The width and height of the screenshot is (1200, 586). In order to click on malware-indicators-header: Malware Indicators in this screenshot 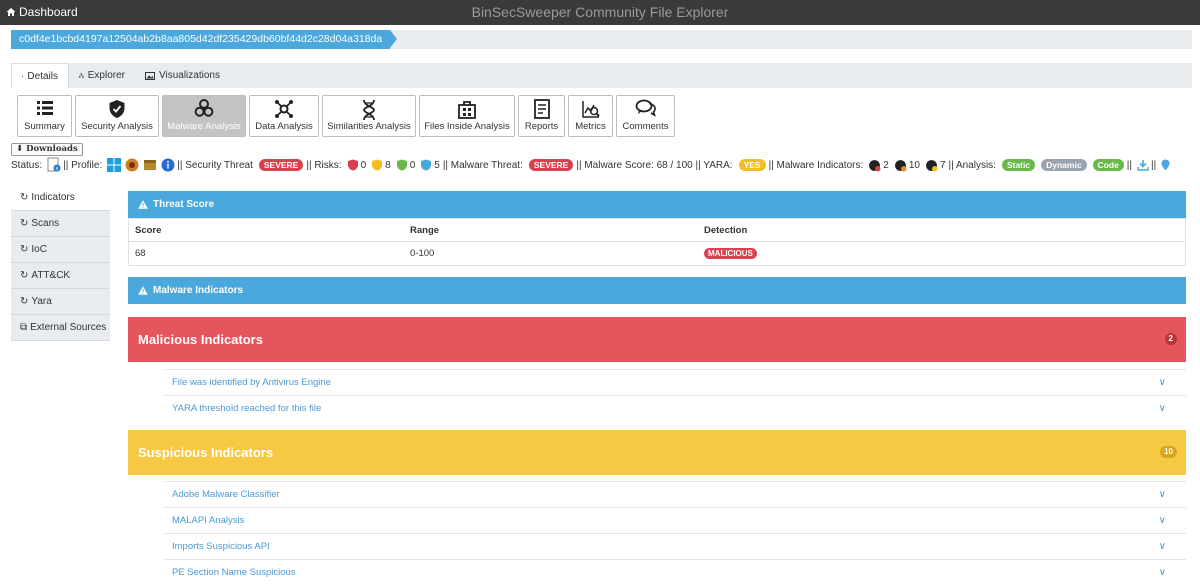, I will do `click(657, 290)`.